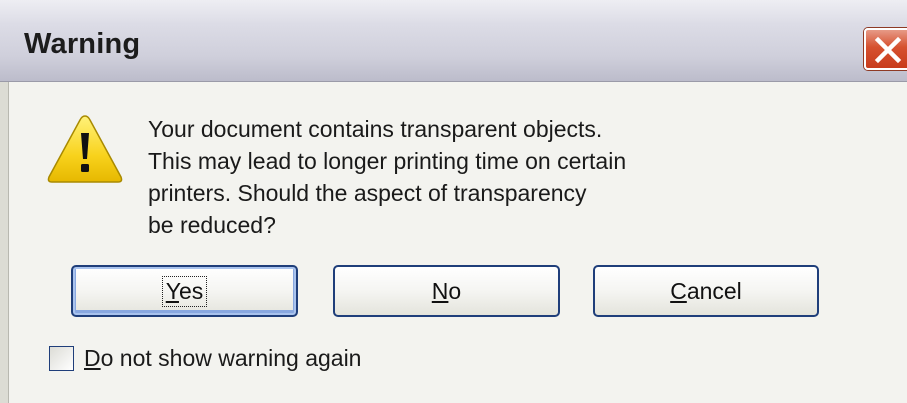 This screenshot has width=907, height=403. Describe the element at coordinates (212, 225) in the screenshot. I see `message-line: be reduced?` at that location.